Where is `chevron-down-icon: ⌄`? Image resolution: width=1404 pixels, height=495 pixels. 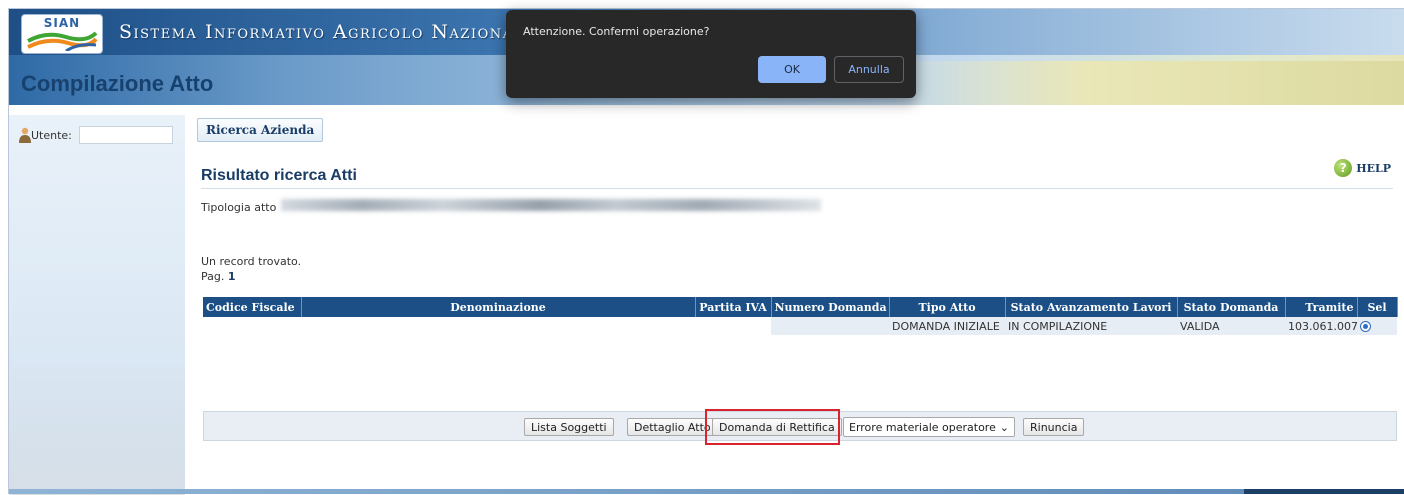 chevron-down-icon: ⌄ is located at coordinates (1004, 427).